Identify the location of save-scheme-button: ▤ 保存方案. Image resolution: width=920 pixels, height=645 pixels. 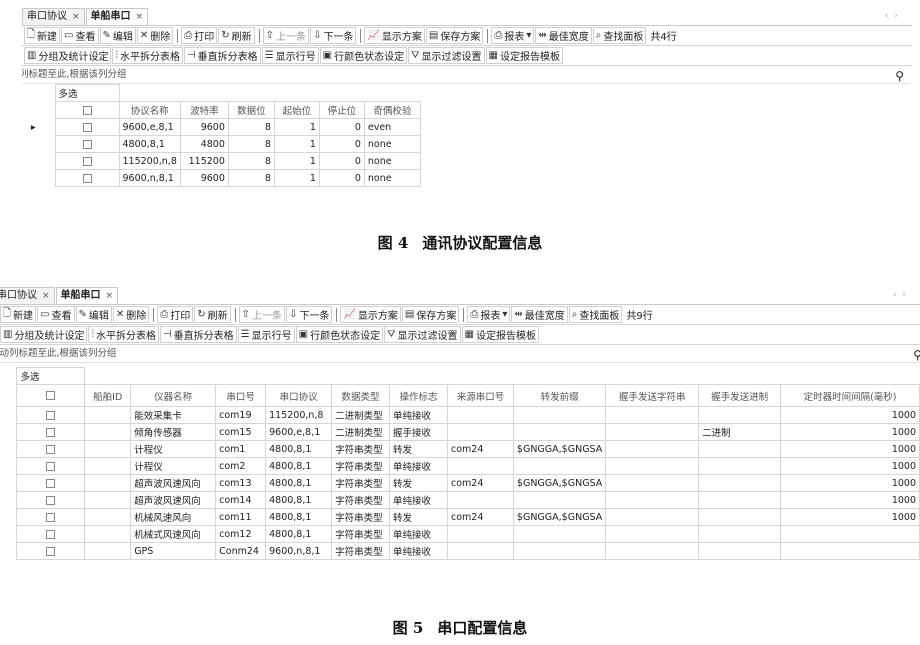
(454, 35).